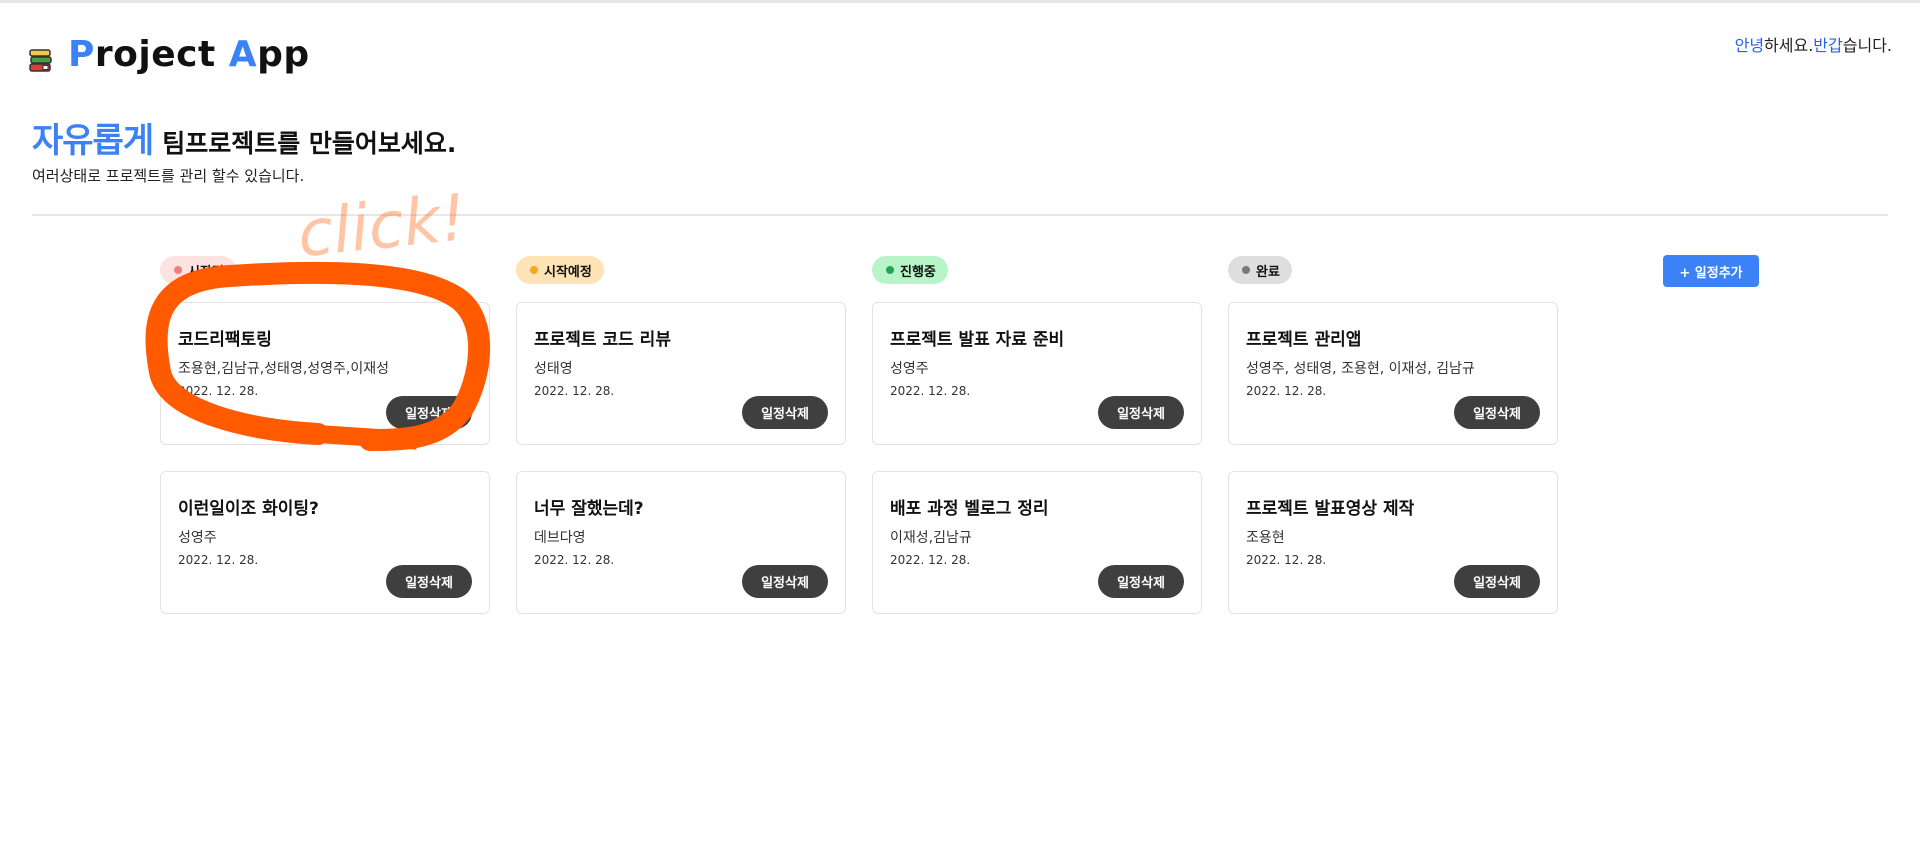  What do you see at coordinates (931, 538) in the screenshot?
I see `card-members: 이재성,김남규` at bounding box center [931, 538].